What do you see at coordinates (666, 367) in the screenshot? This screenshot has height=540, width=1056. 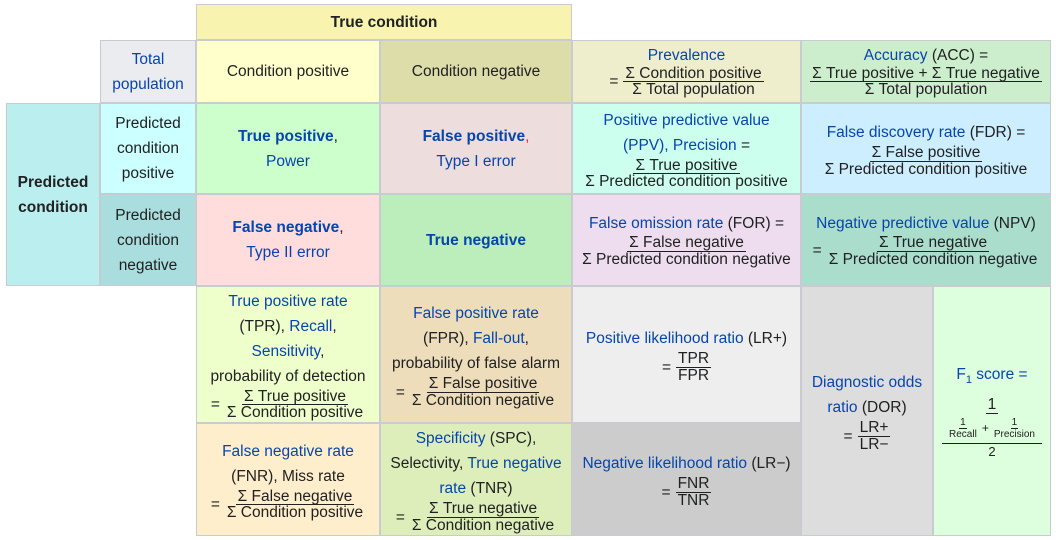 I see `lr-positive-equals: =` at bounding box center [666, 367].